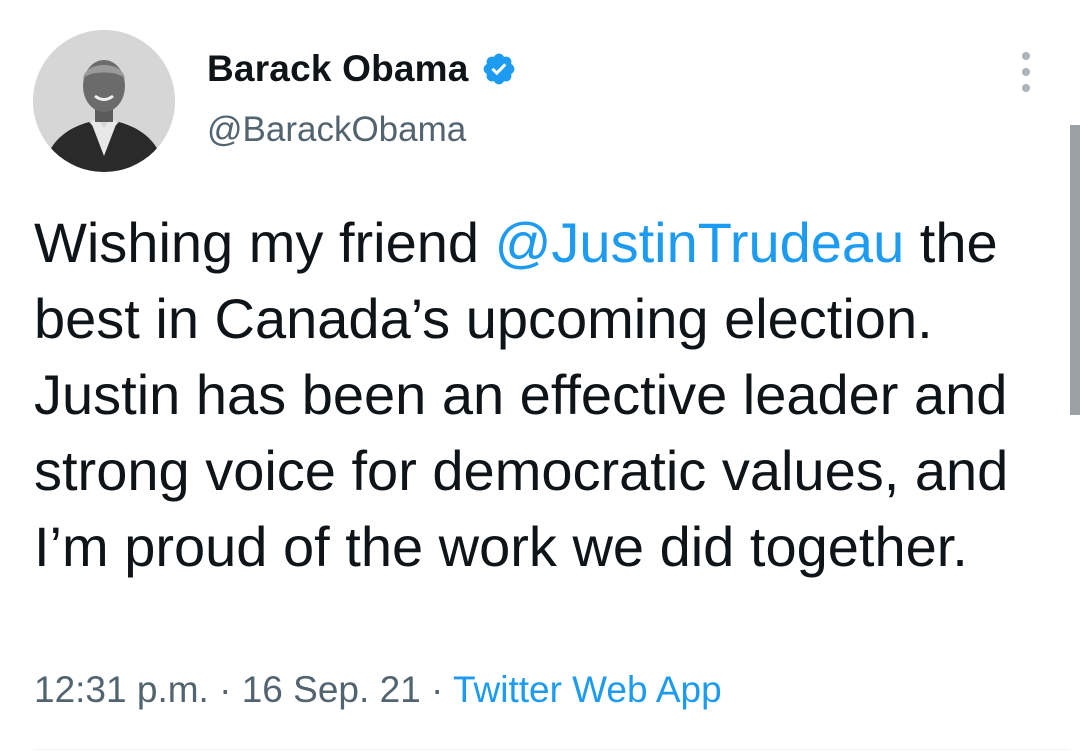 This screenshot has width=1080, height=752. I want to click on tweet-date: 16 Sep. 21, so click(331, 689).